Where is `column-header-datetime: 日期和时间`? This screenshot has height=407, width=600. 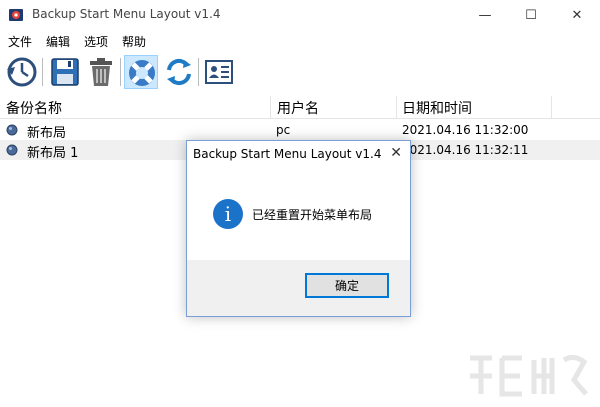
column-header-datetime: 日期和时间 is located at coordinates (437, 108).